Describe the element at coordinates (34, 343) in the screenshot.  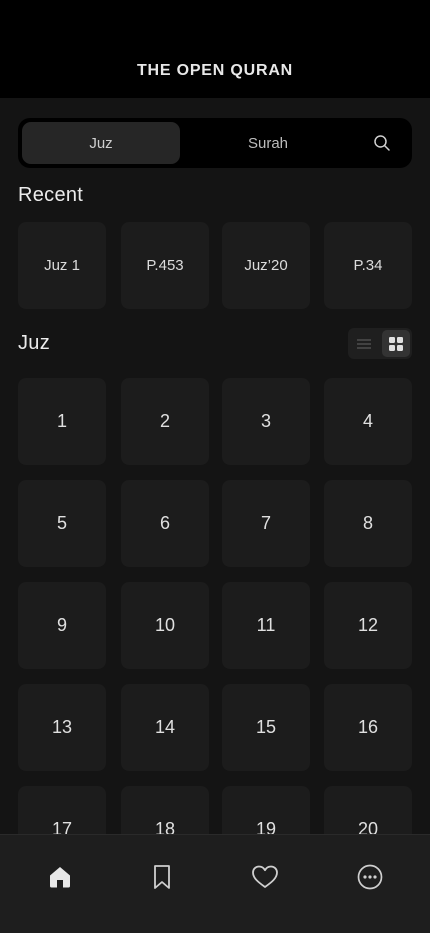
I see `juz-title: Juz` at that location.